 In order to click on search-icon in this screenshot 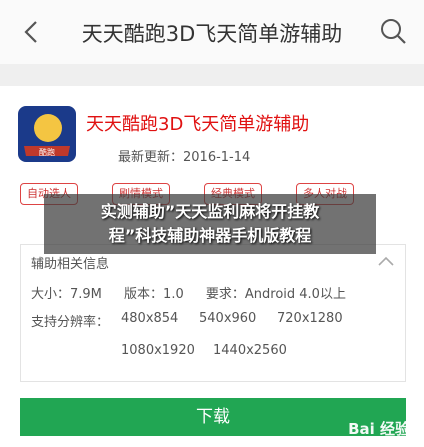, I will do `click(393, 31)`.